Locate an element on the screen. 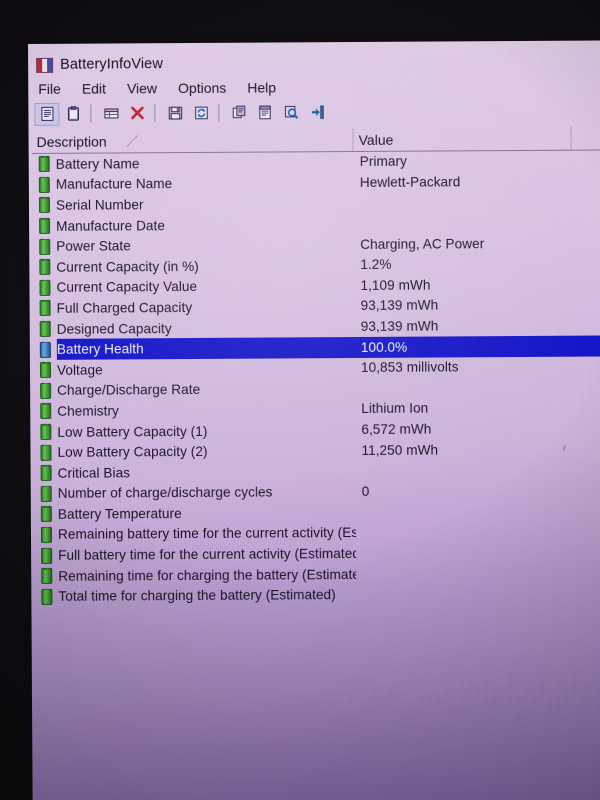  menu-help: Help is located at coordinates (267, 87).